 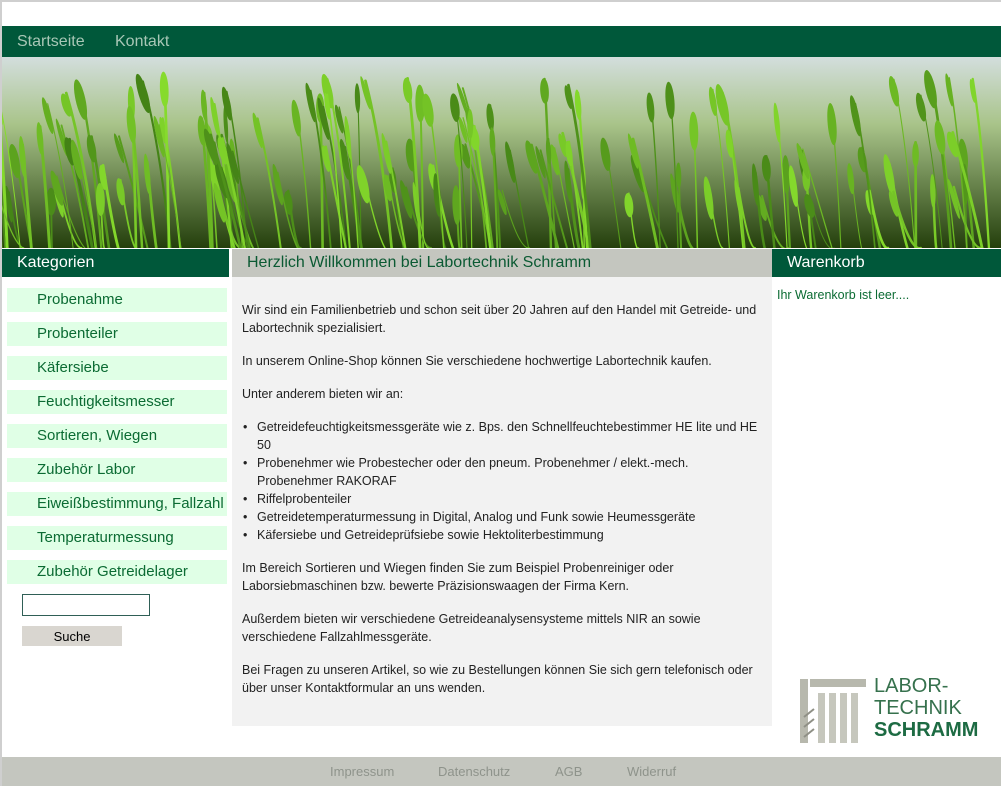 I want to click on logo-text: LABOR- TECHNIK SCHRAMM, so click(x=926, y=708).